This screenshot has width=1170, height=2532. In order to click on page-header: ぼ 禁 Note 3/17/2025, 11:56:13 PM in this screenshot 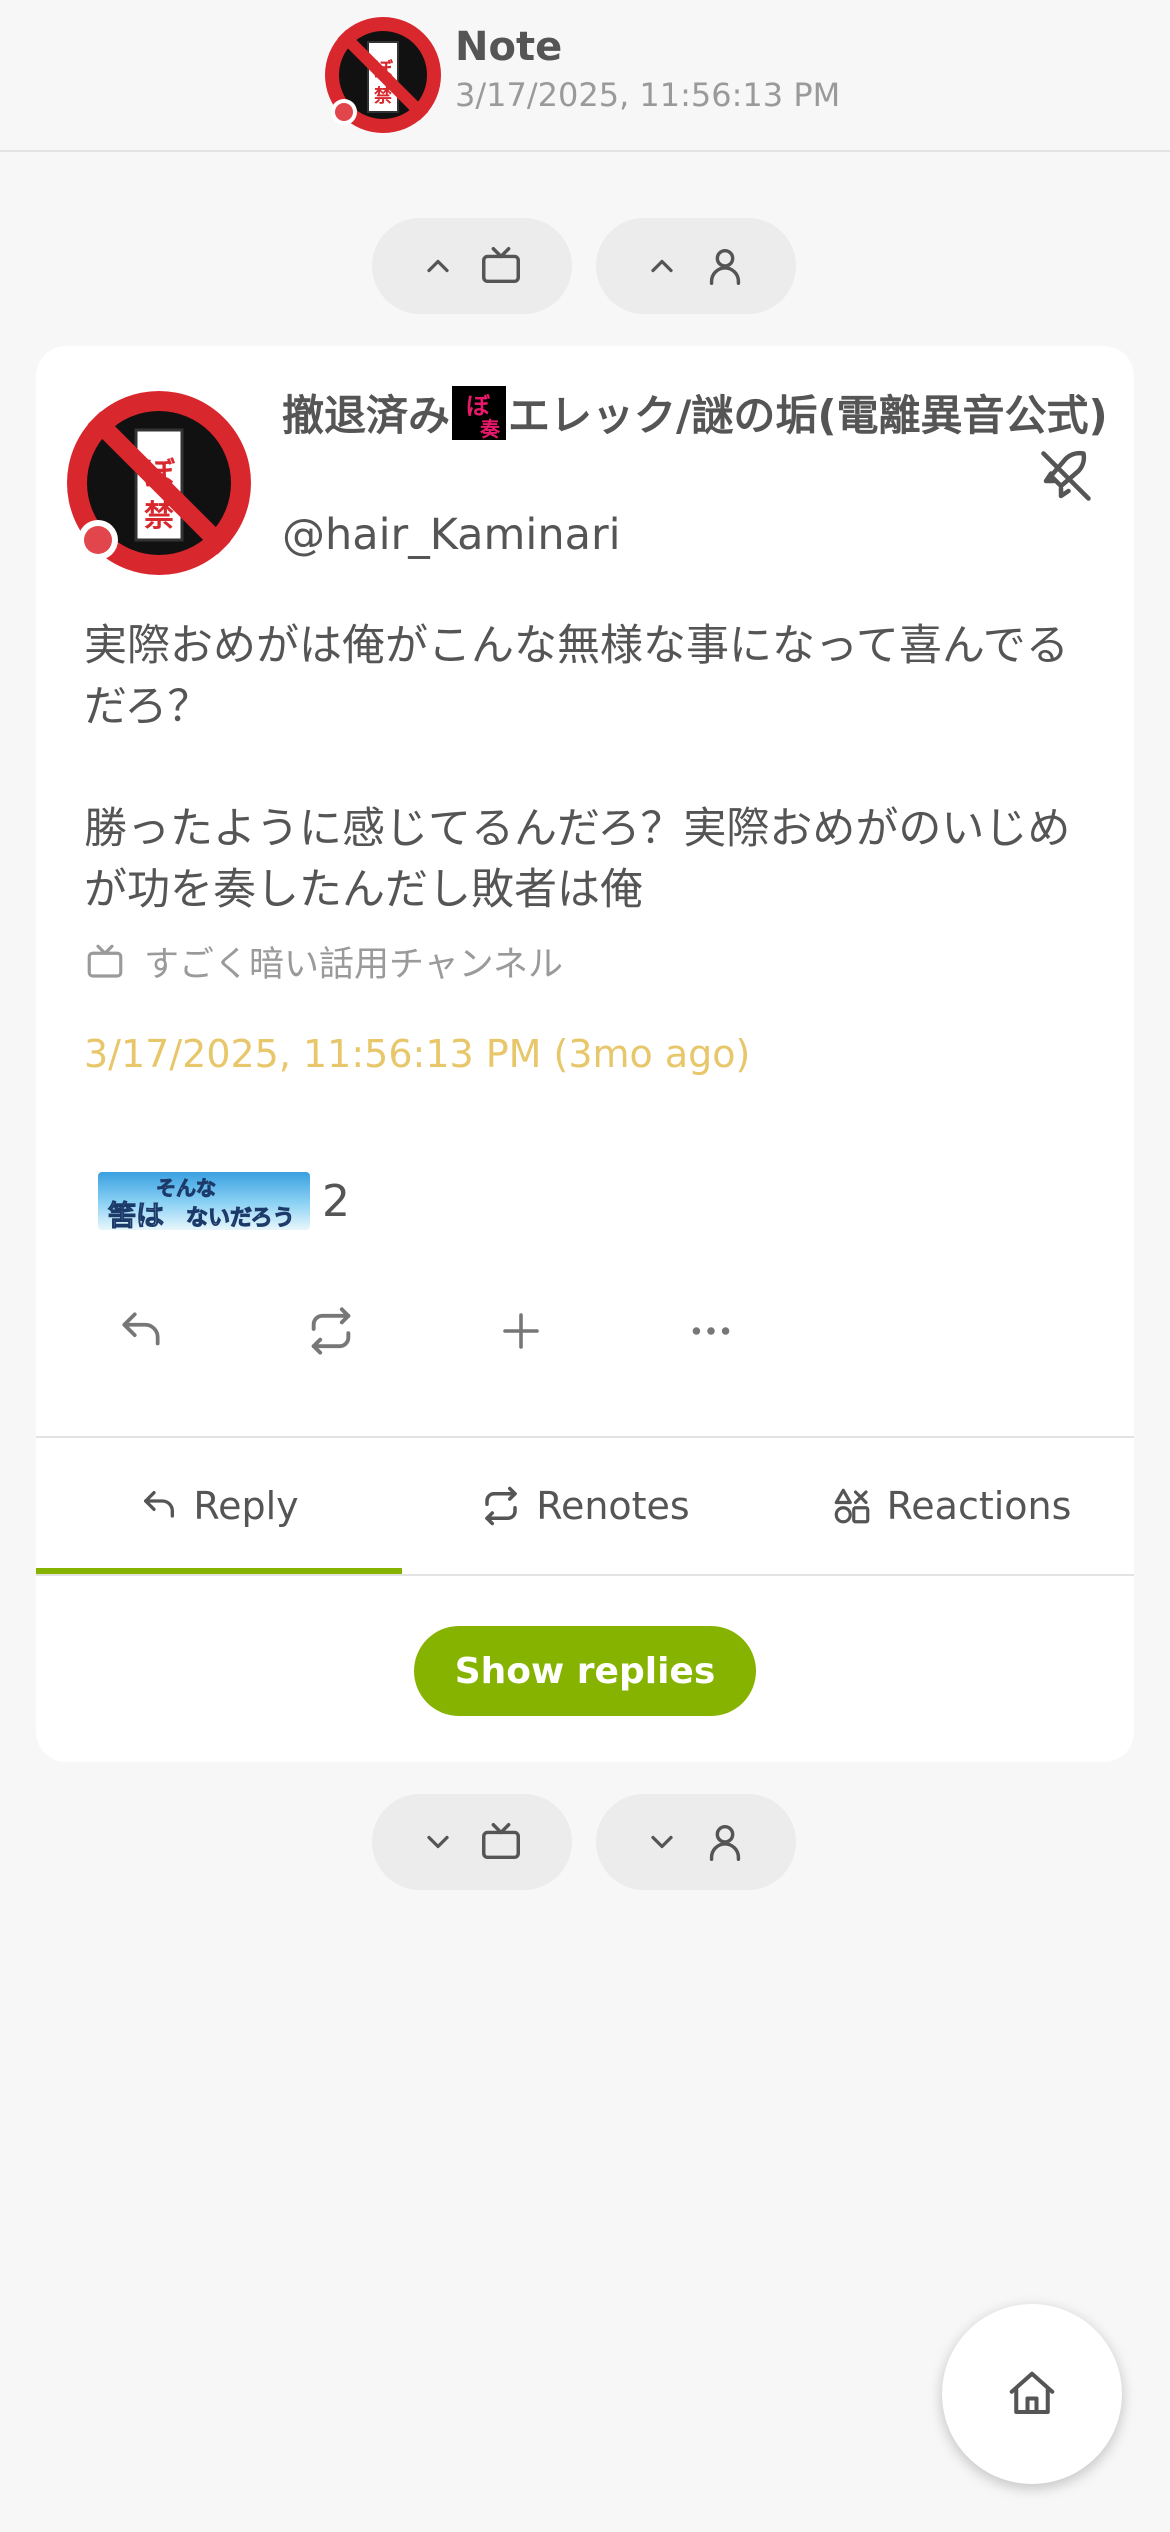, I will do `click(585, 76)`.